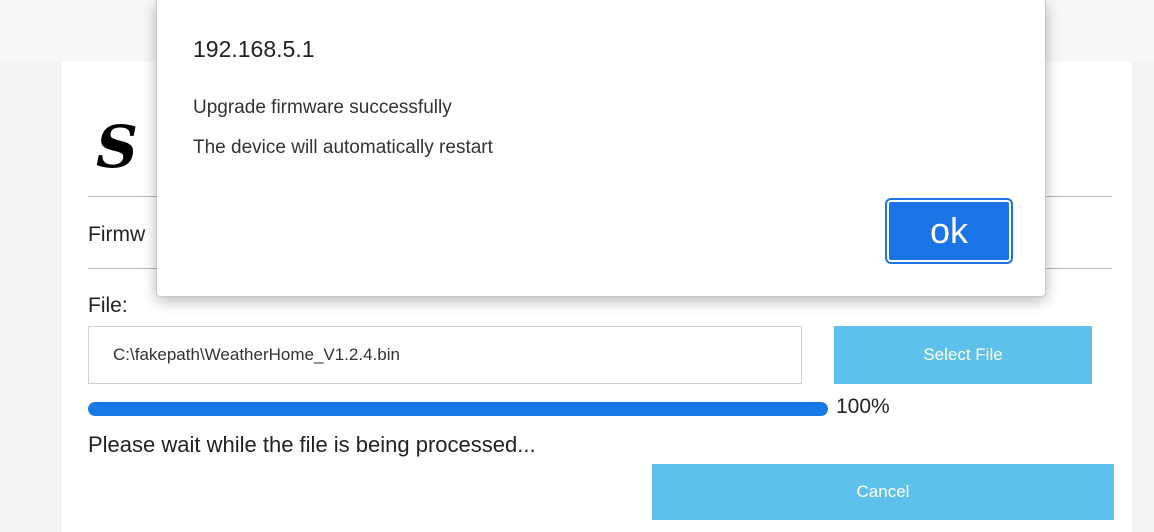  I want to click on upload-progress-fill, so click(458, 409).